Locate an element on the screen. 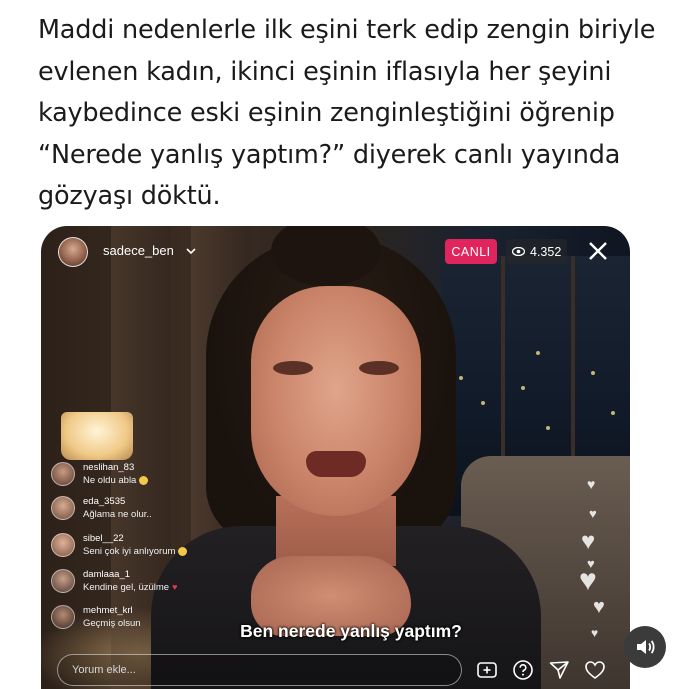 The height and width of the screenshot is (689, 690). comment-item: mehmet_krl Geçmiş olsun is located at coordinates (96, 617).